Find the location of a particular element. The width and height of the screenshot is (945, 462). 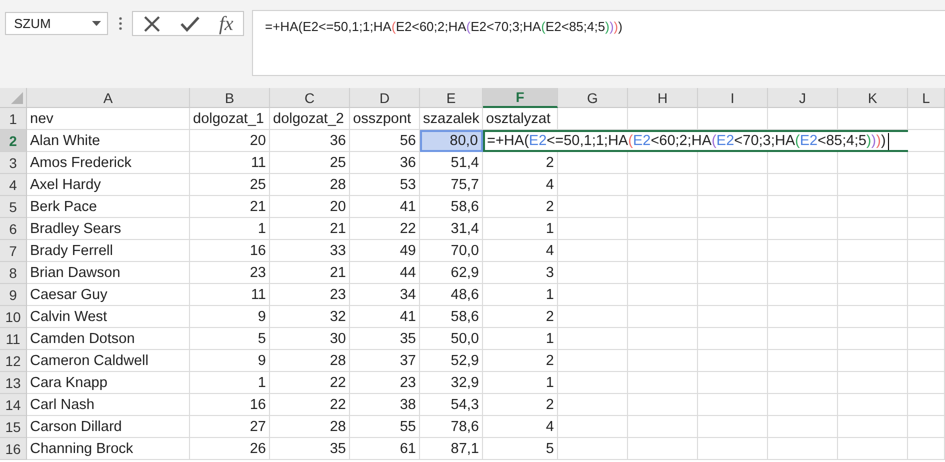

row-header: 10 is located at coordinates (13, 317).